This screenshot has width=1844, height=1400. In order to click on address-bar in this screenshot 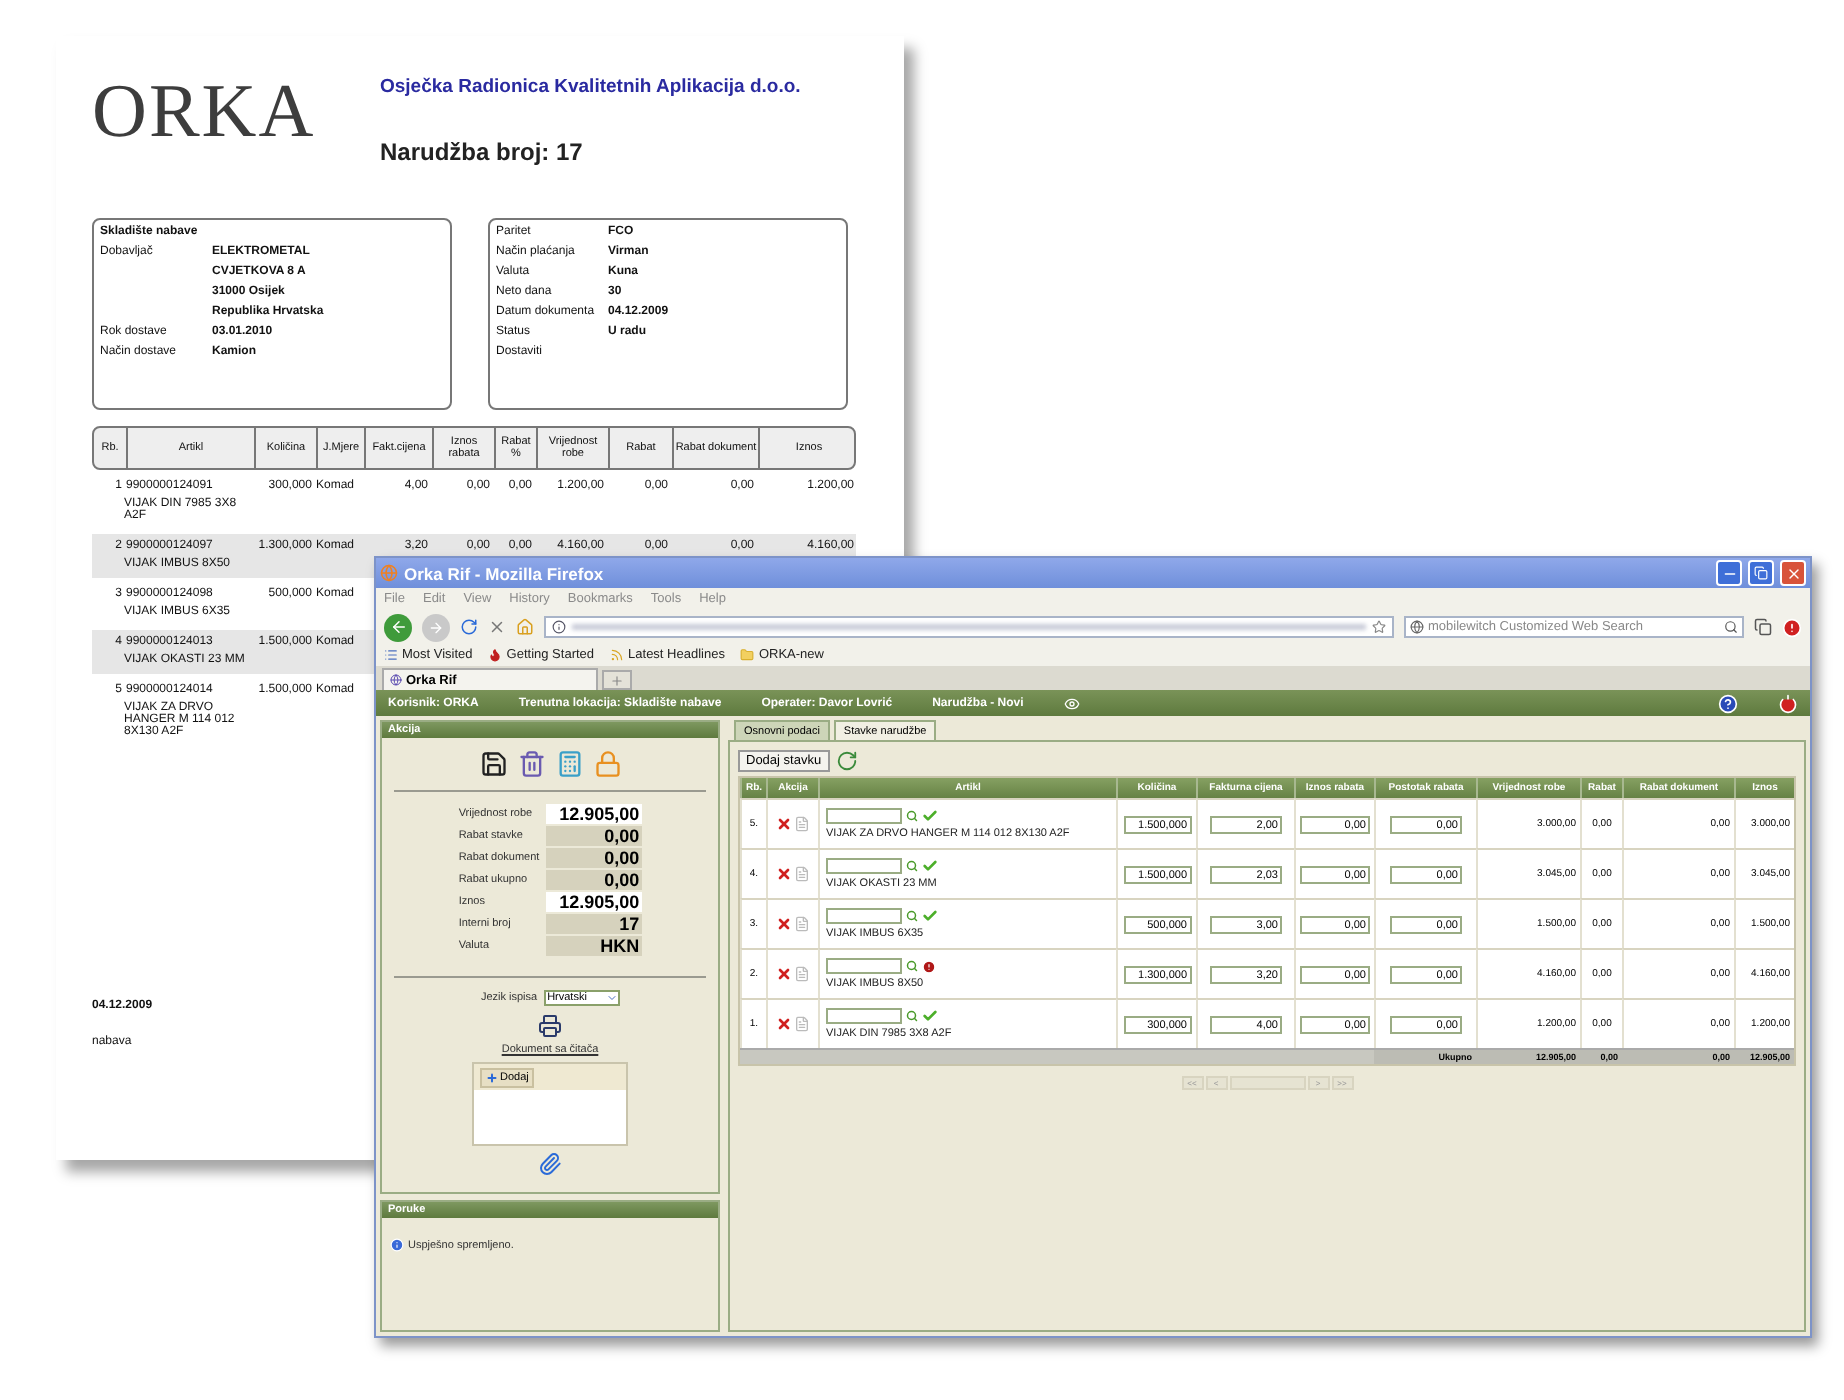, I will do `click(969, 627)`.